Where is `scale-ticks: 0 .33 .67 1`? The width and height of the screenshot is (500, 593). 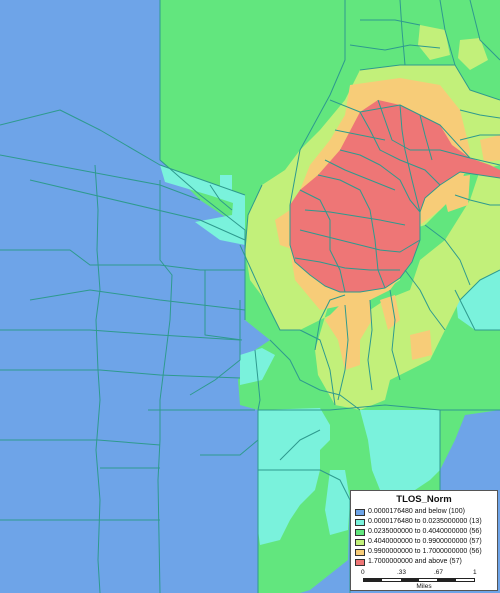 scale-ticks: 0 .33 .67 1 is located at coordinates (424, 573).